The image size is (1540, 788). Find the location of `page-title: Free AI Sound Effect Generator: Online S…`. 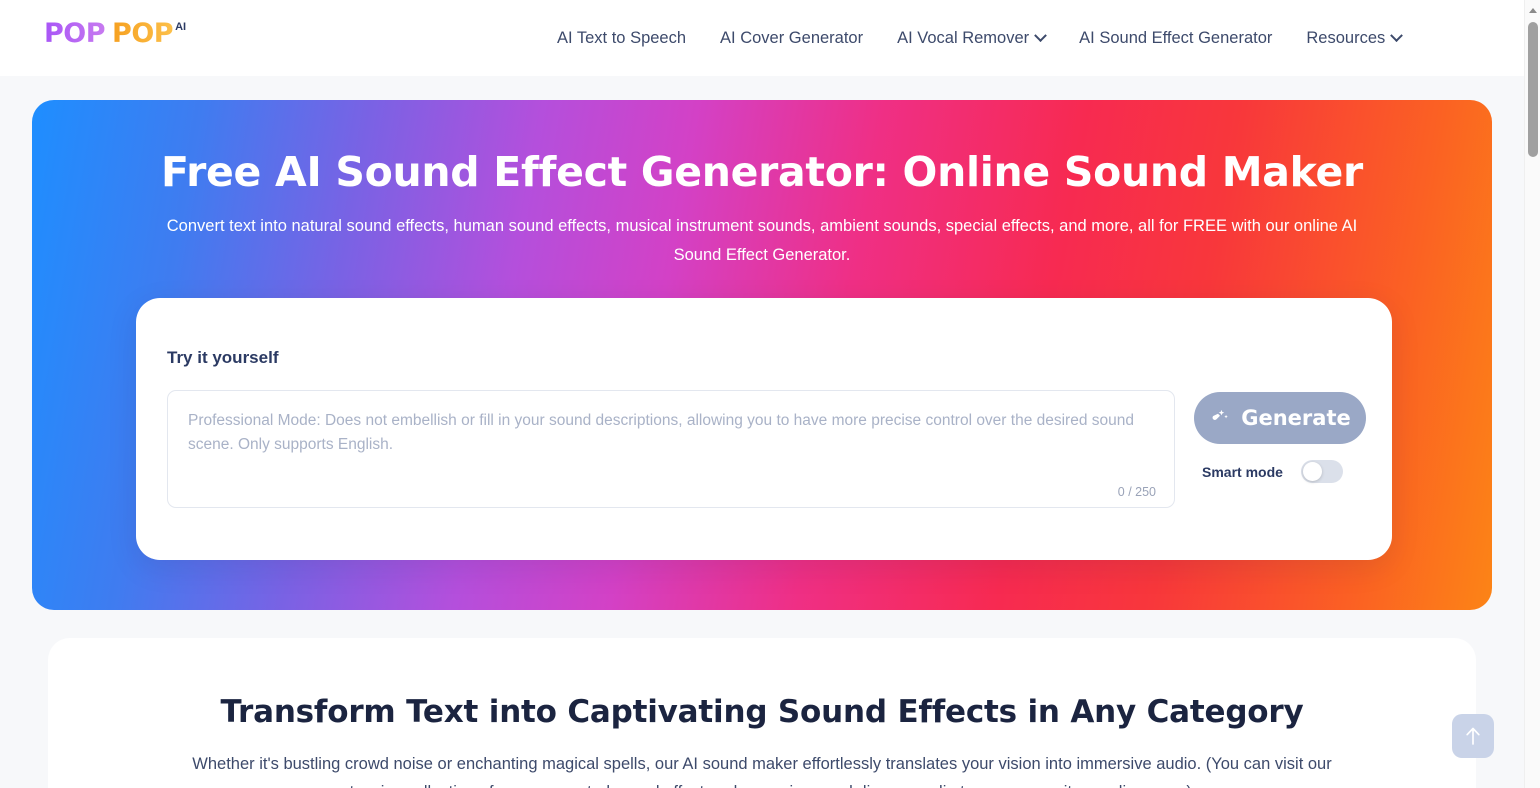

page-title: Free AI Sound Effect Generator: Online S… is located at coordinates (762, 172).